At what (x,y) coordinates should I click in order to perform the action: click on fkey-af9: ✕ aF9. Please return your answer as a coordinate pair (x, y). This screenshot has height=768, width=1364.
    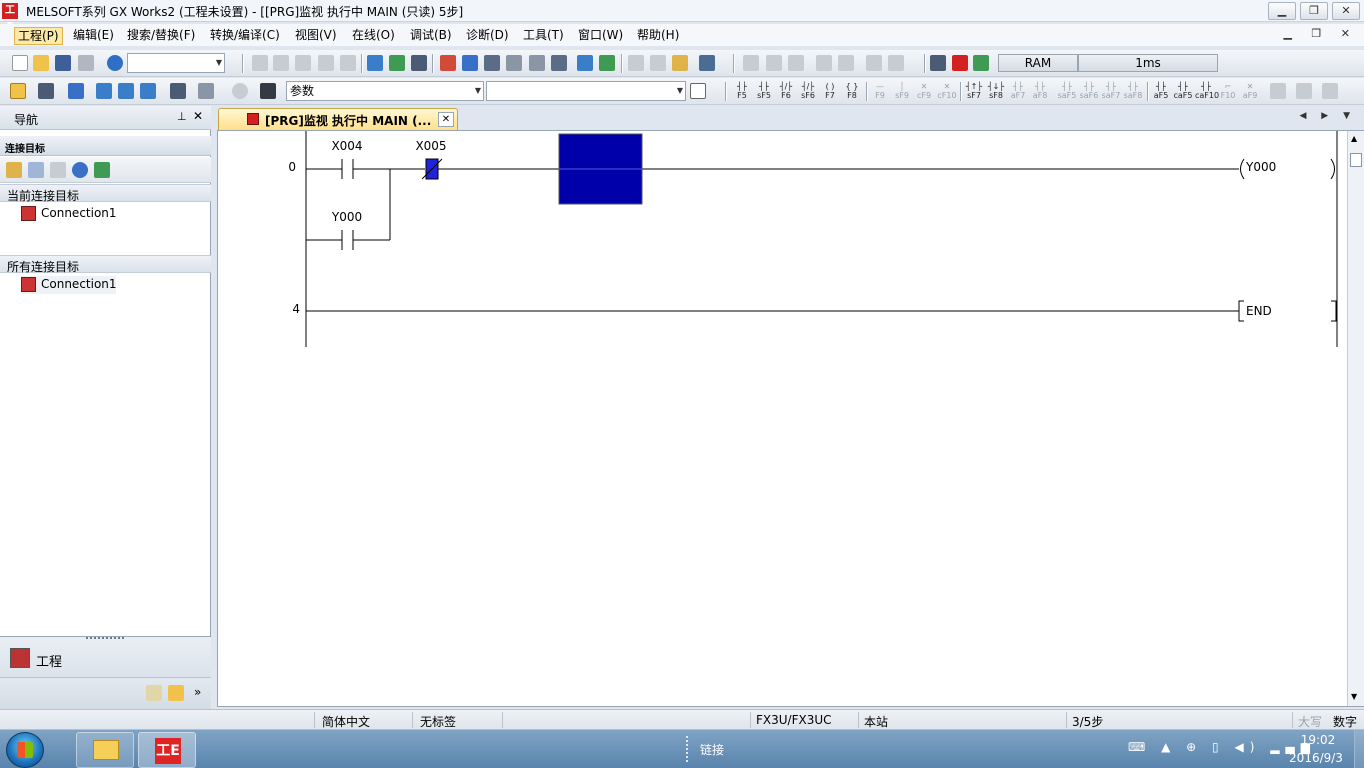
    Looking at the image, I should click on (1250, 91).